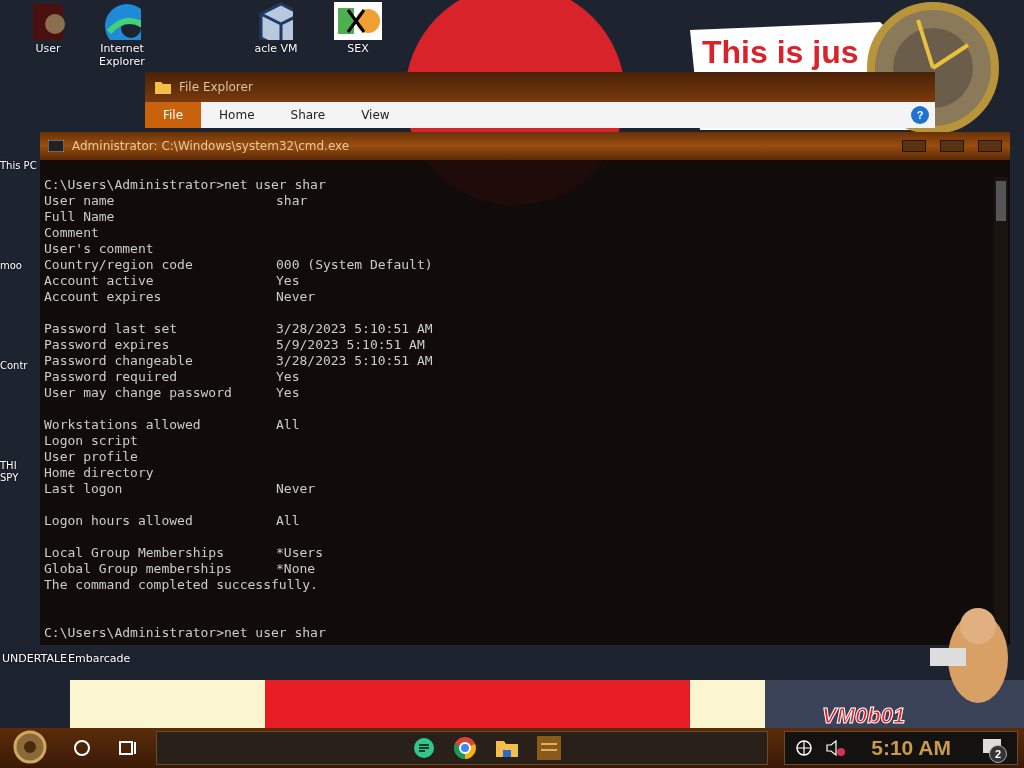  Describe the element at coordinates (99, 658) in the screenshot. I see `desktop-icon-label: Embarcade` at that location.